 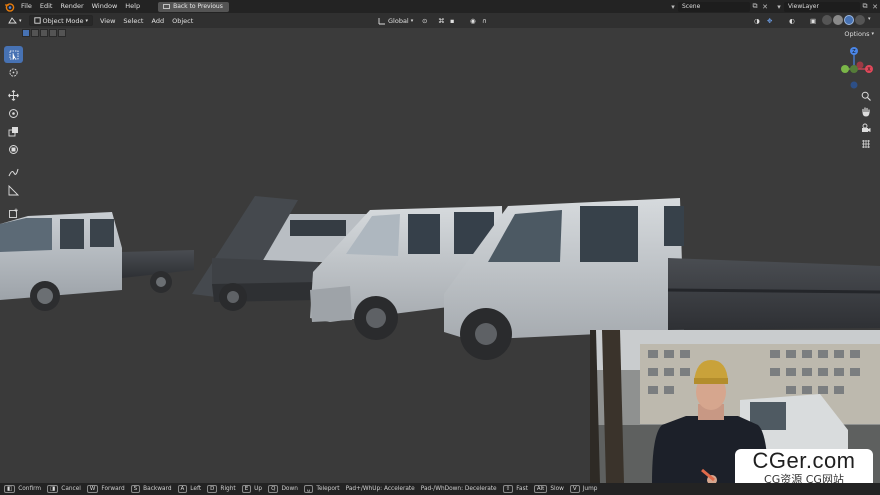 What do you see at coordinates (71, 489) in the screenshot?
I see `status-label: Cancel` at bounding box center [71, 489].